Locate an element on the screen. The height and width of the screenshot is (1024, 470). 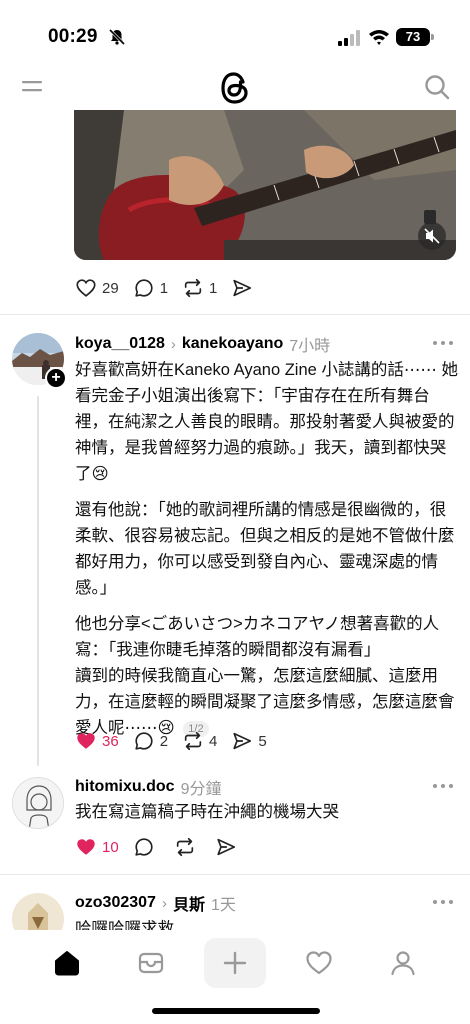
speaker-muted-icon is located at coordinates (432, 236).